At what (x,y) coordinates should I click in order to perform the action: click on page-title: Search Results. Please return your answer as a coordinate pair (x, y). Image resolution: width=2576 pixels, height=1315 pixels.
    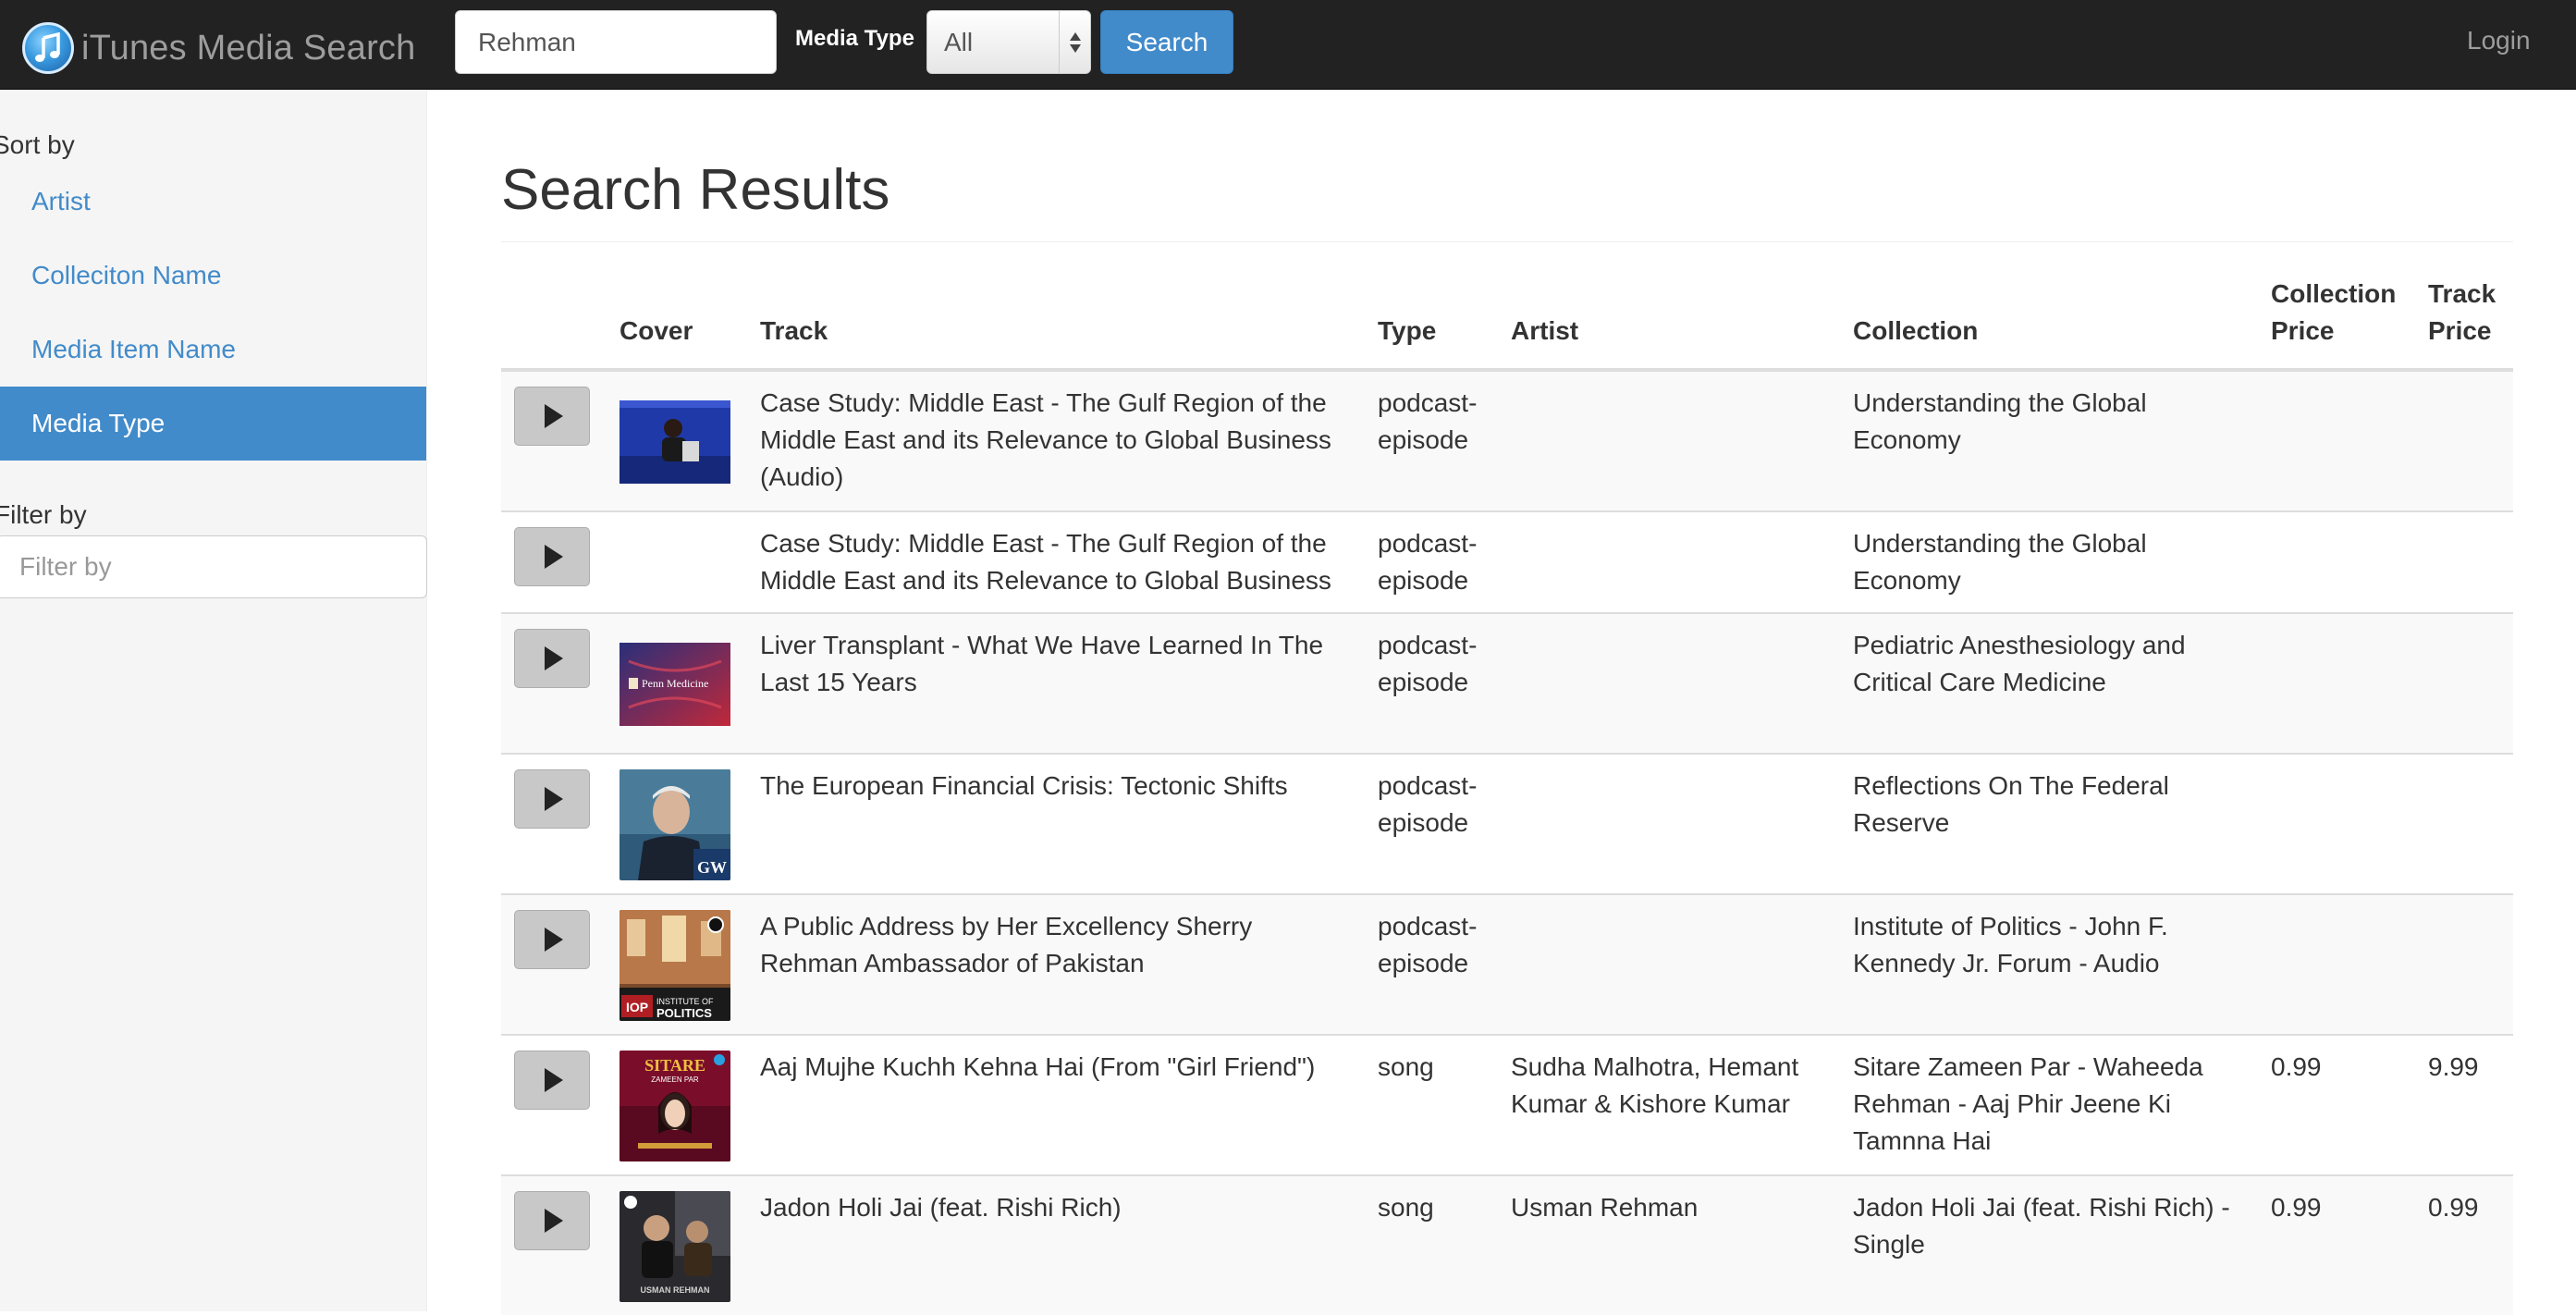
    Looking at the image, I should click on (695, 190).